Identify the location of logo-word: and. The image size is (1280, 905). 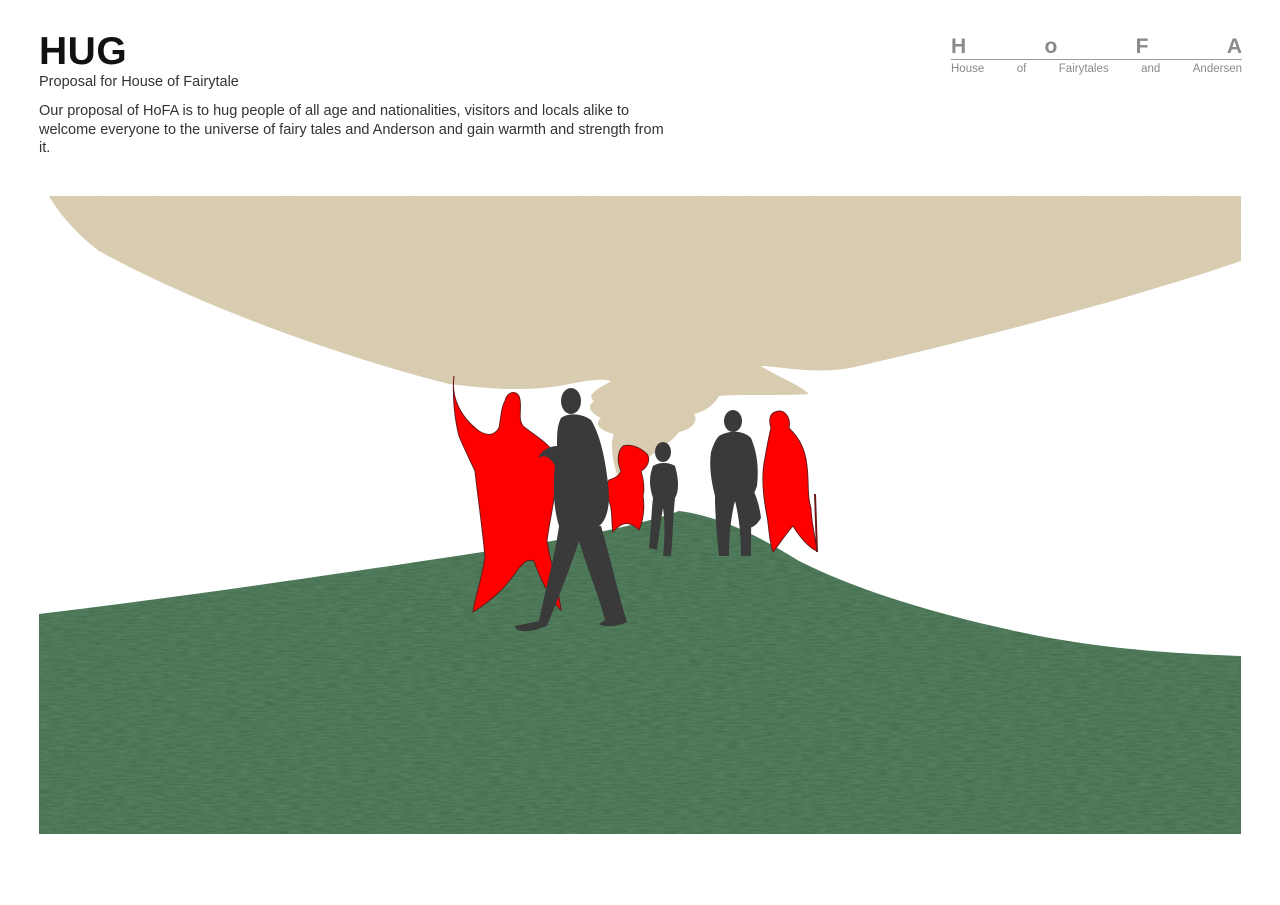
(1151, 69).